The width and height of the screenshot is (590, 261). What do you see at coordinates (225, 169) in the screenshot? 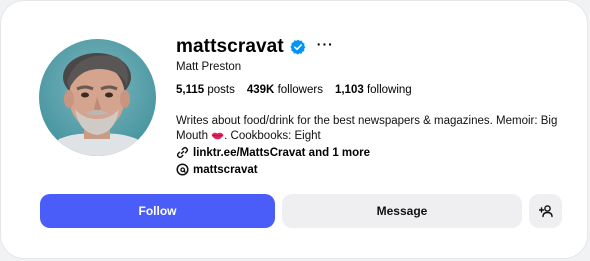
I see `threads-handle: mattscravat` at bounding box center [225, 169].